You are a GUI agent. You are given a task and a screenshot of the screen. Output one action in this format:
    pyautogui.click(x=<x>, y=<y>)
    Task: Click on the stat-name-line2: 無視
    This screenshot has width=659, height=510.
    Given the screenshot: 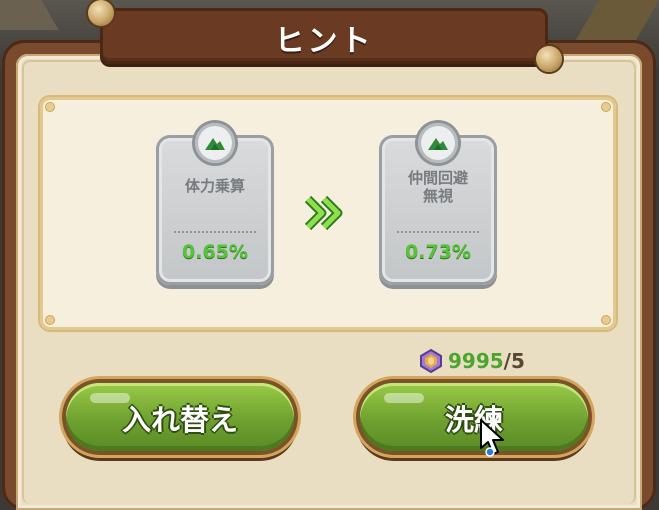 What is the action you would take?
    pyautogui.click(x=437, y=196)
    